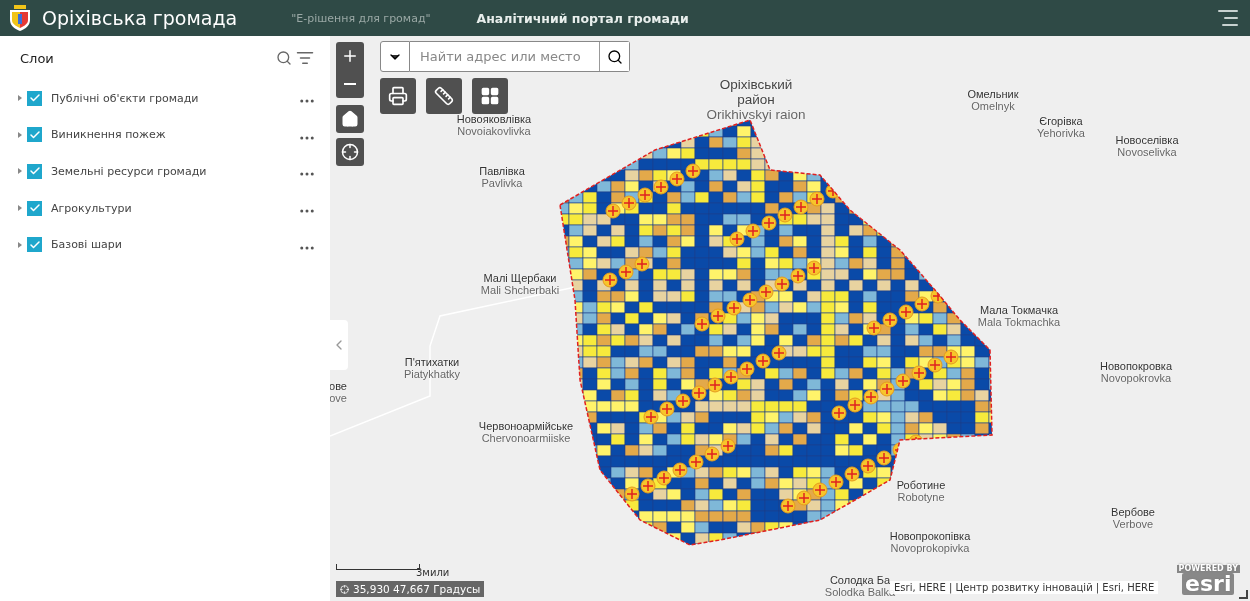  What do you see at coordinates (582, 18) in the screenshot?
I see `portal-title: Аналітичний портал громади` at bounding box center [582, 18].